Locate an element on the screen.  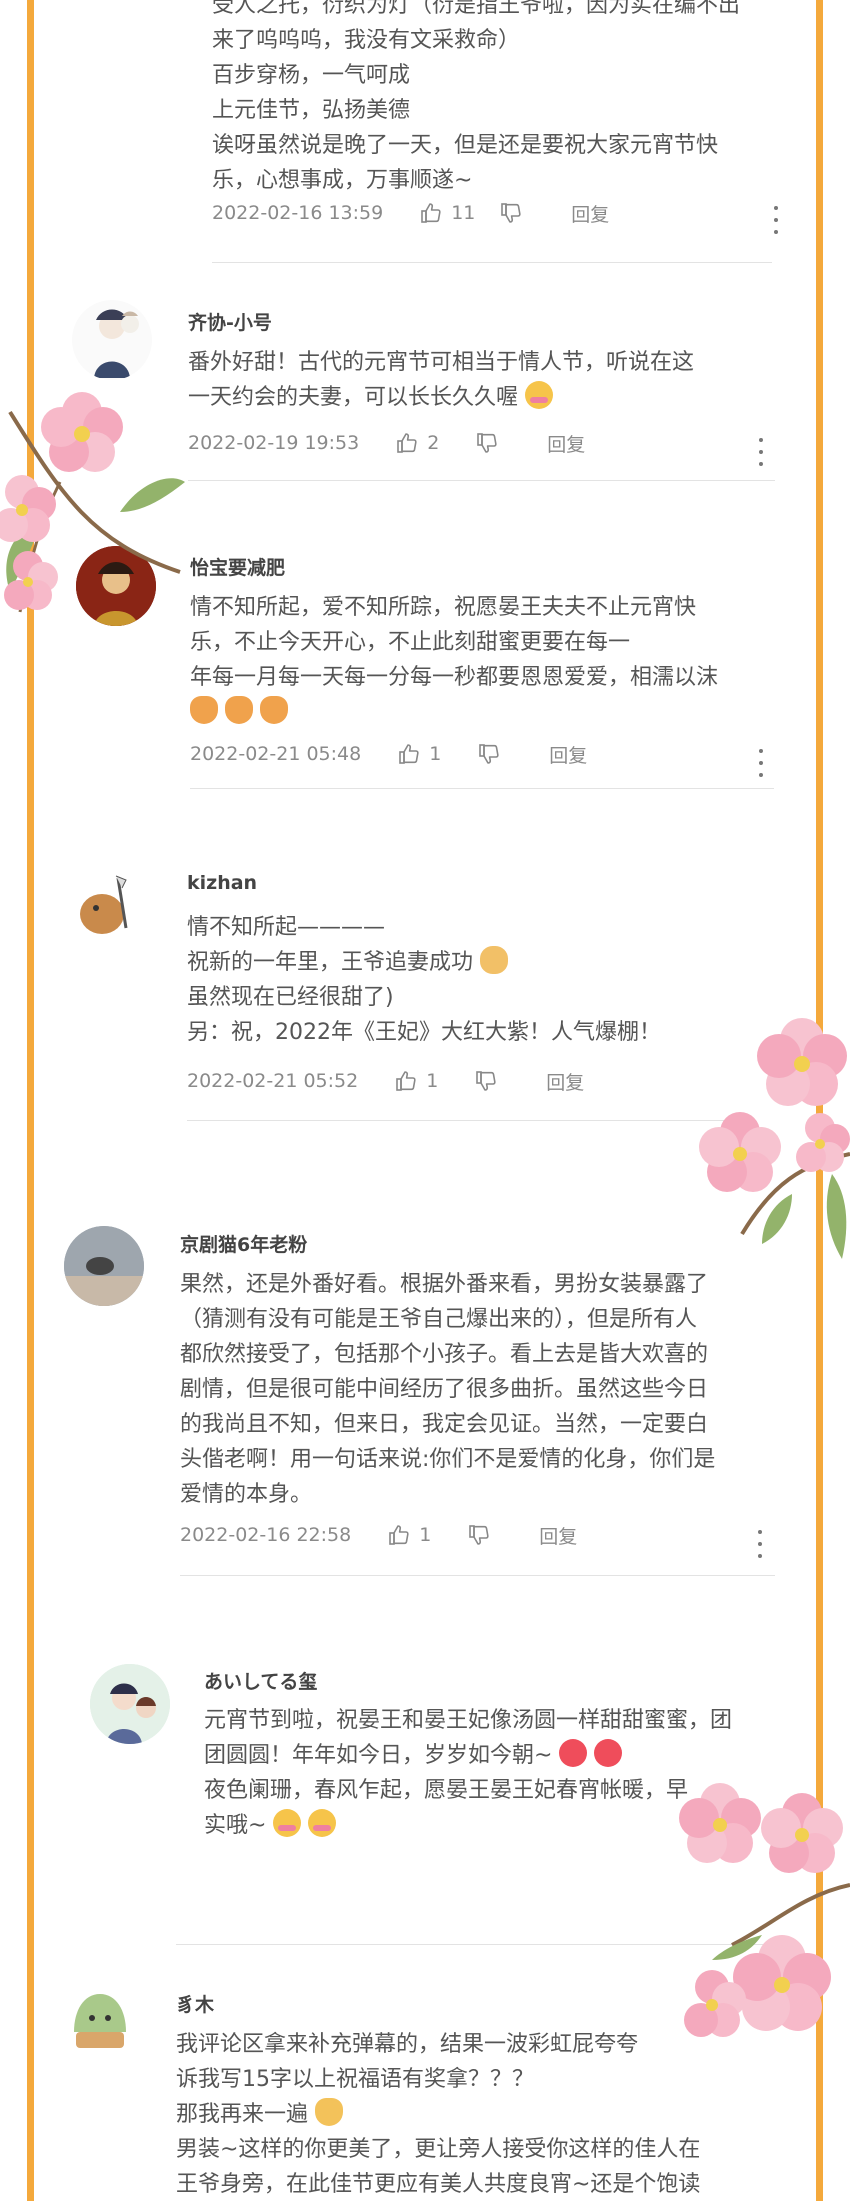
comment-4-divider is located at coordinates (477, 1575).